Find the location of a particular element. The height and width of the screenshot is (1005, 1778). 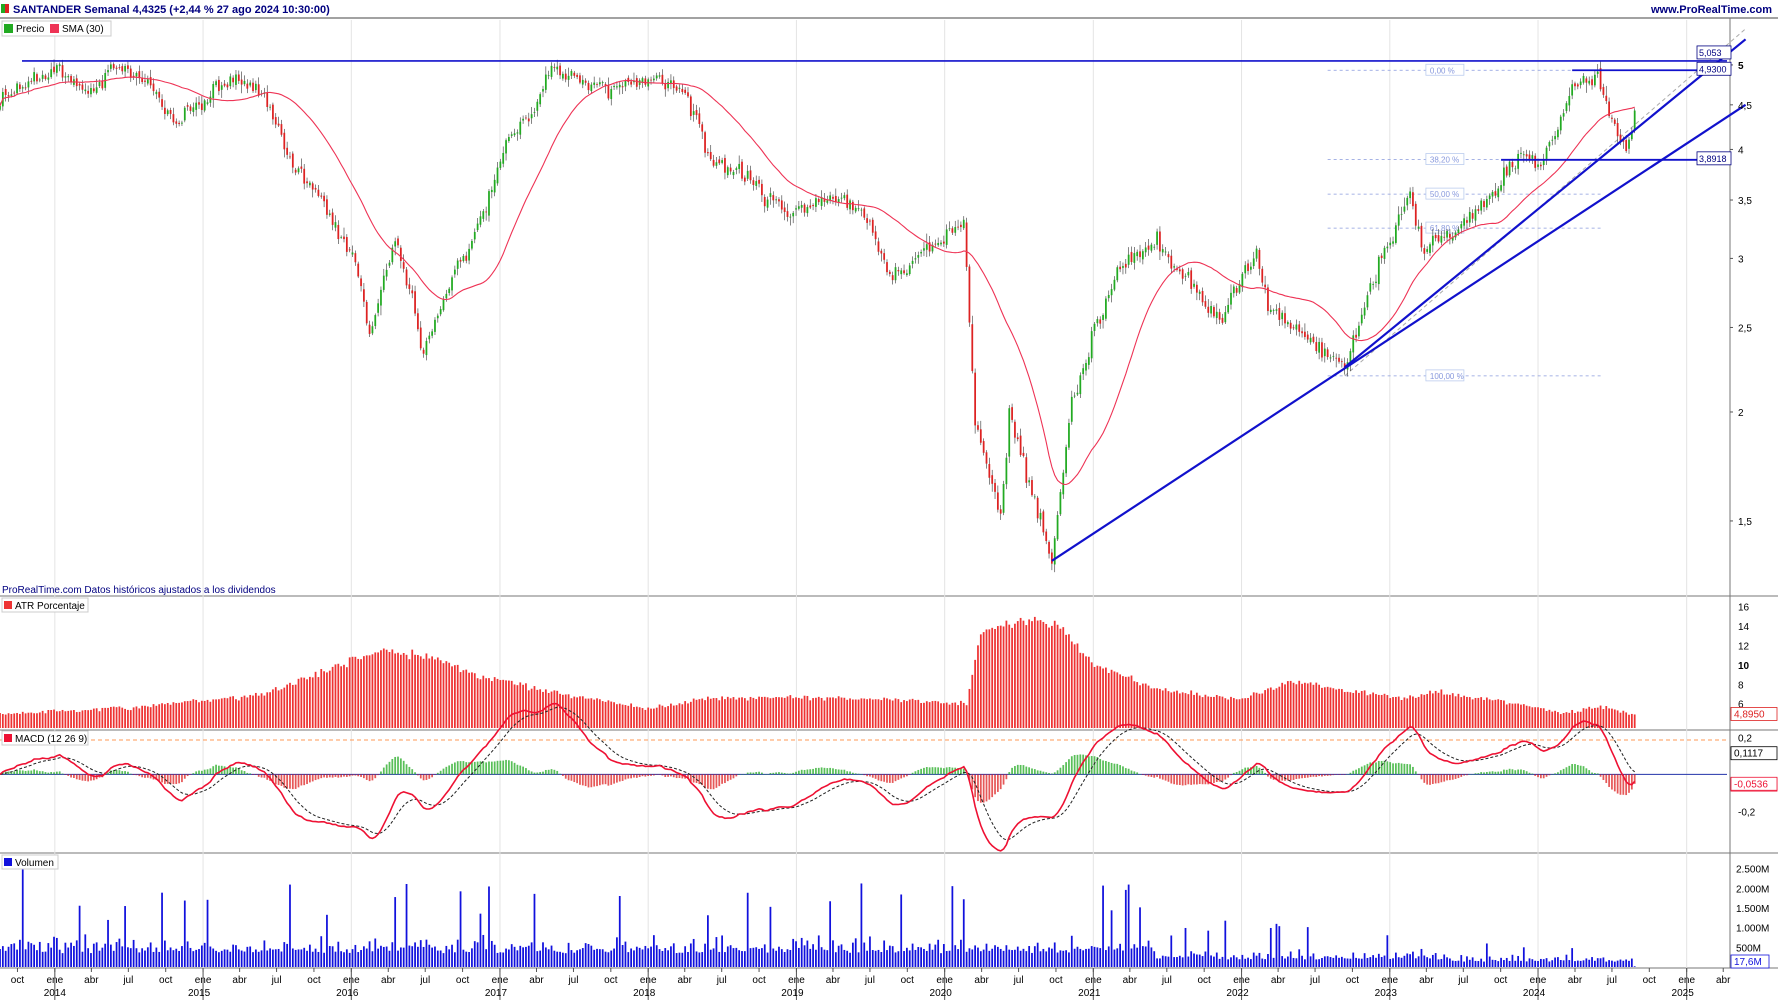

year-label-9: 2023 is located at coordinates (1386, 993).